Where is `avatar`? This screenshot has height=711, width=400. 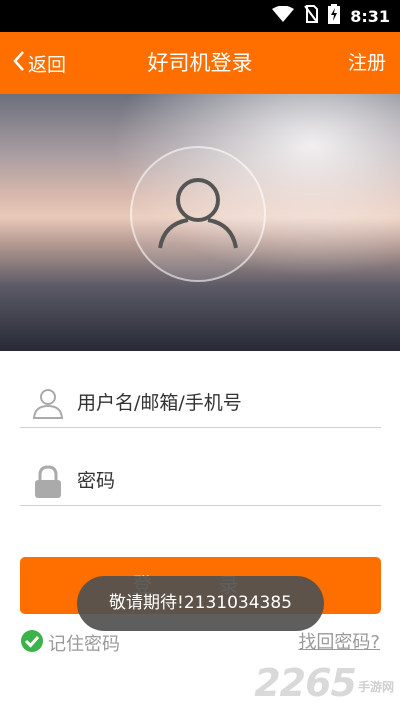
avatar is located at coordinates (198, 214).